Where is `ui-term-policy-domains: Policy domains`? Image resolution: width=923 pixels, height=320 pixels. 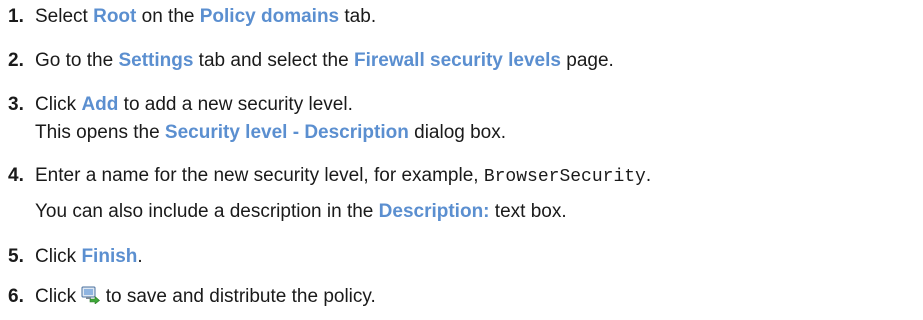
ui-term-policy-domains: Policy domains is located at coordinates (269, 16).